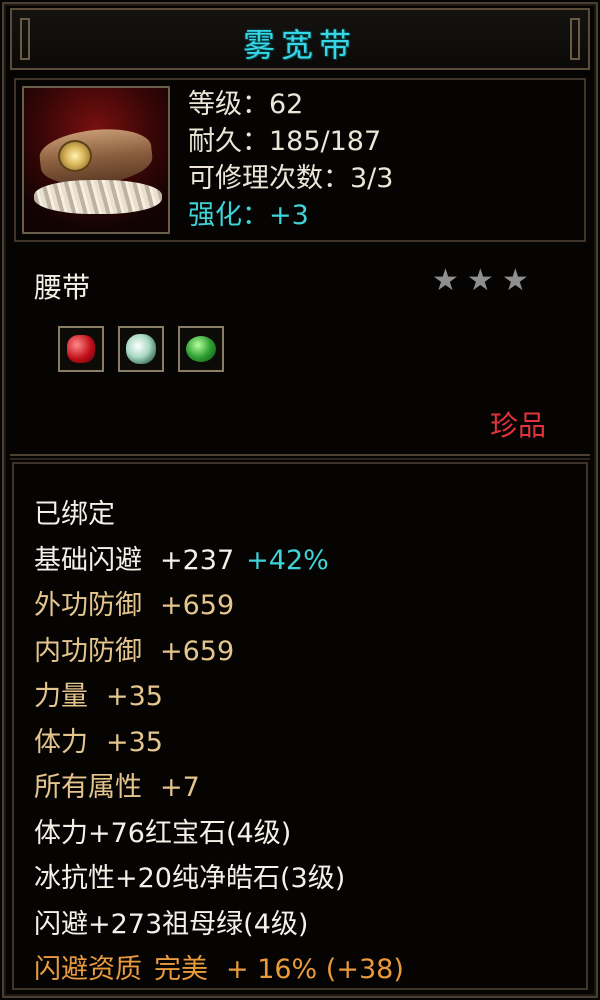 This screenshot has width=600, height=1000. I want to click on base-dodge-value: +237, so click(197, 560).